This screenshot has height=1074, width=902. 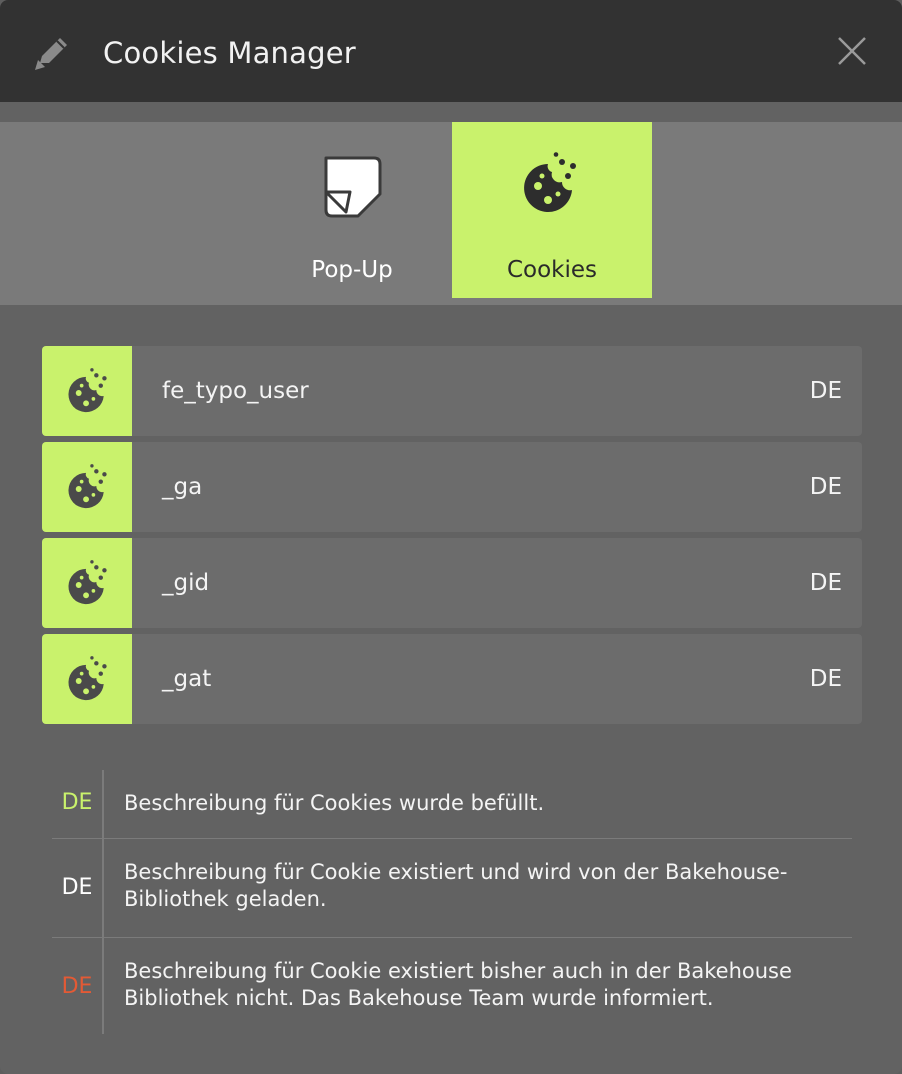 I want to click on cookie-row: _gid DE, so click(x=452, y=583).